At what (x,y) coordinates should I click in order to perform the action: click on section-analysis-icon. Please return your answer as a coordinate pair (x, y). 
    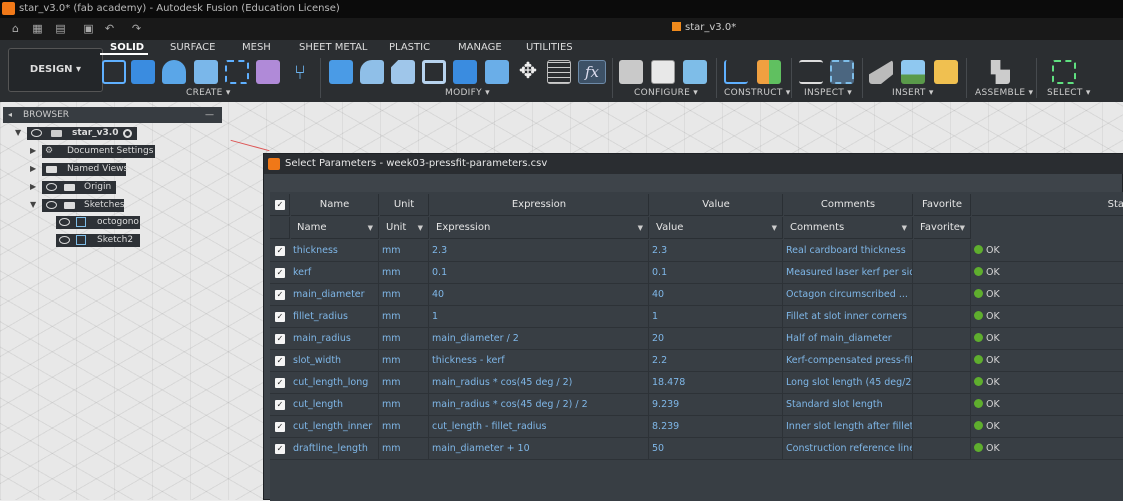
    Looking at the image, I should click on (842, 72).